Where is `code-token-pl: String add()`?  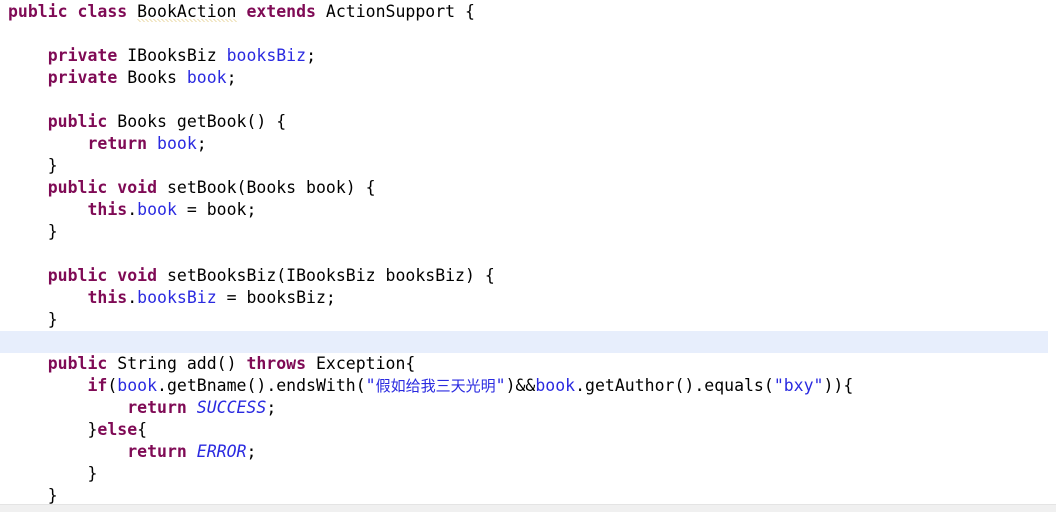 code-token-pl: String add() is located at coordinates (177, 363).